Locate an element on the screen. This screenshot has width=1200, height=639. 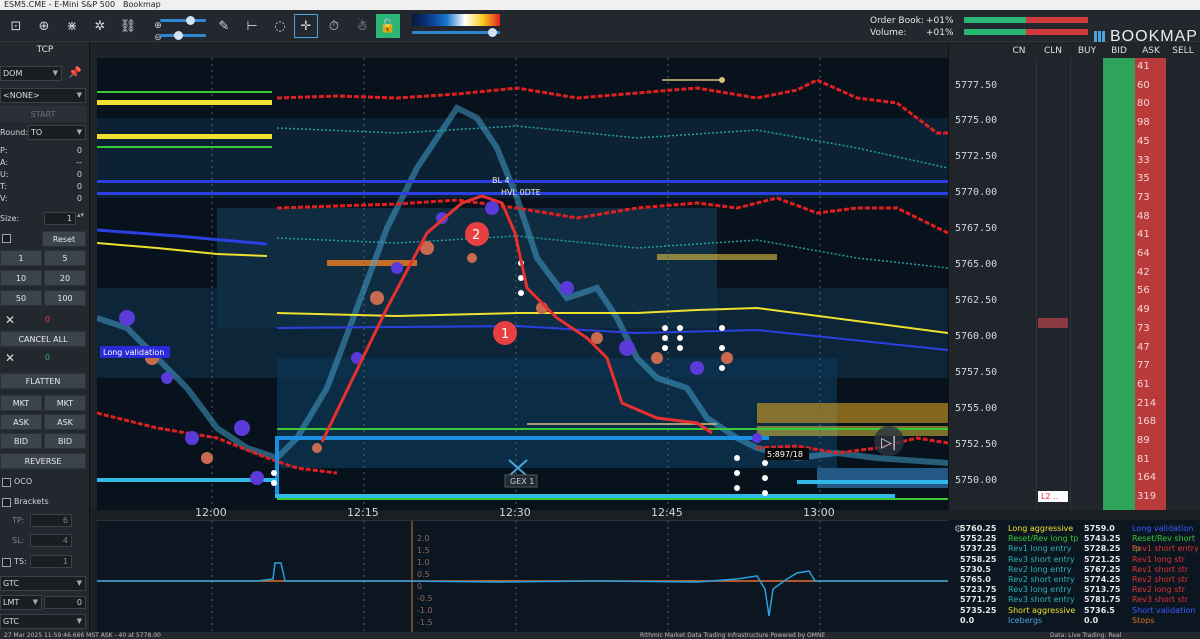
heatmap-slider is located at coordinates (456, 32).